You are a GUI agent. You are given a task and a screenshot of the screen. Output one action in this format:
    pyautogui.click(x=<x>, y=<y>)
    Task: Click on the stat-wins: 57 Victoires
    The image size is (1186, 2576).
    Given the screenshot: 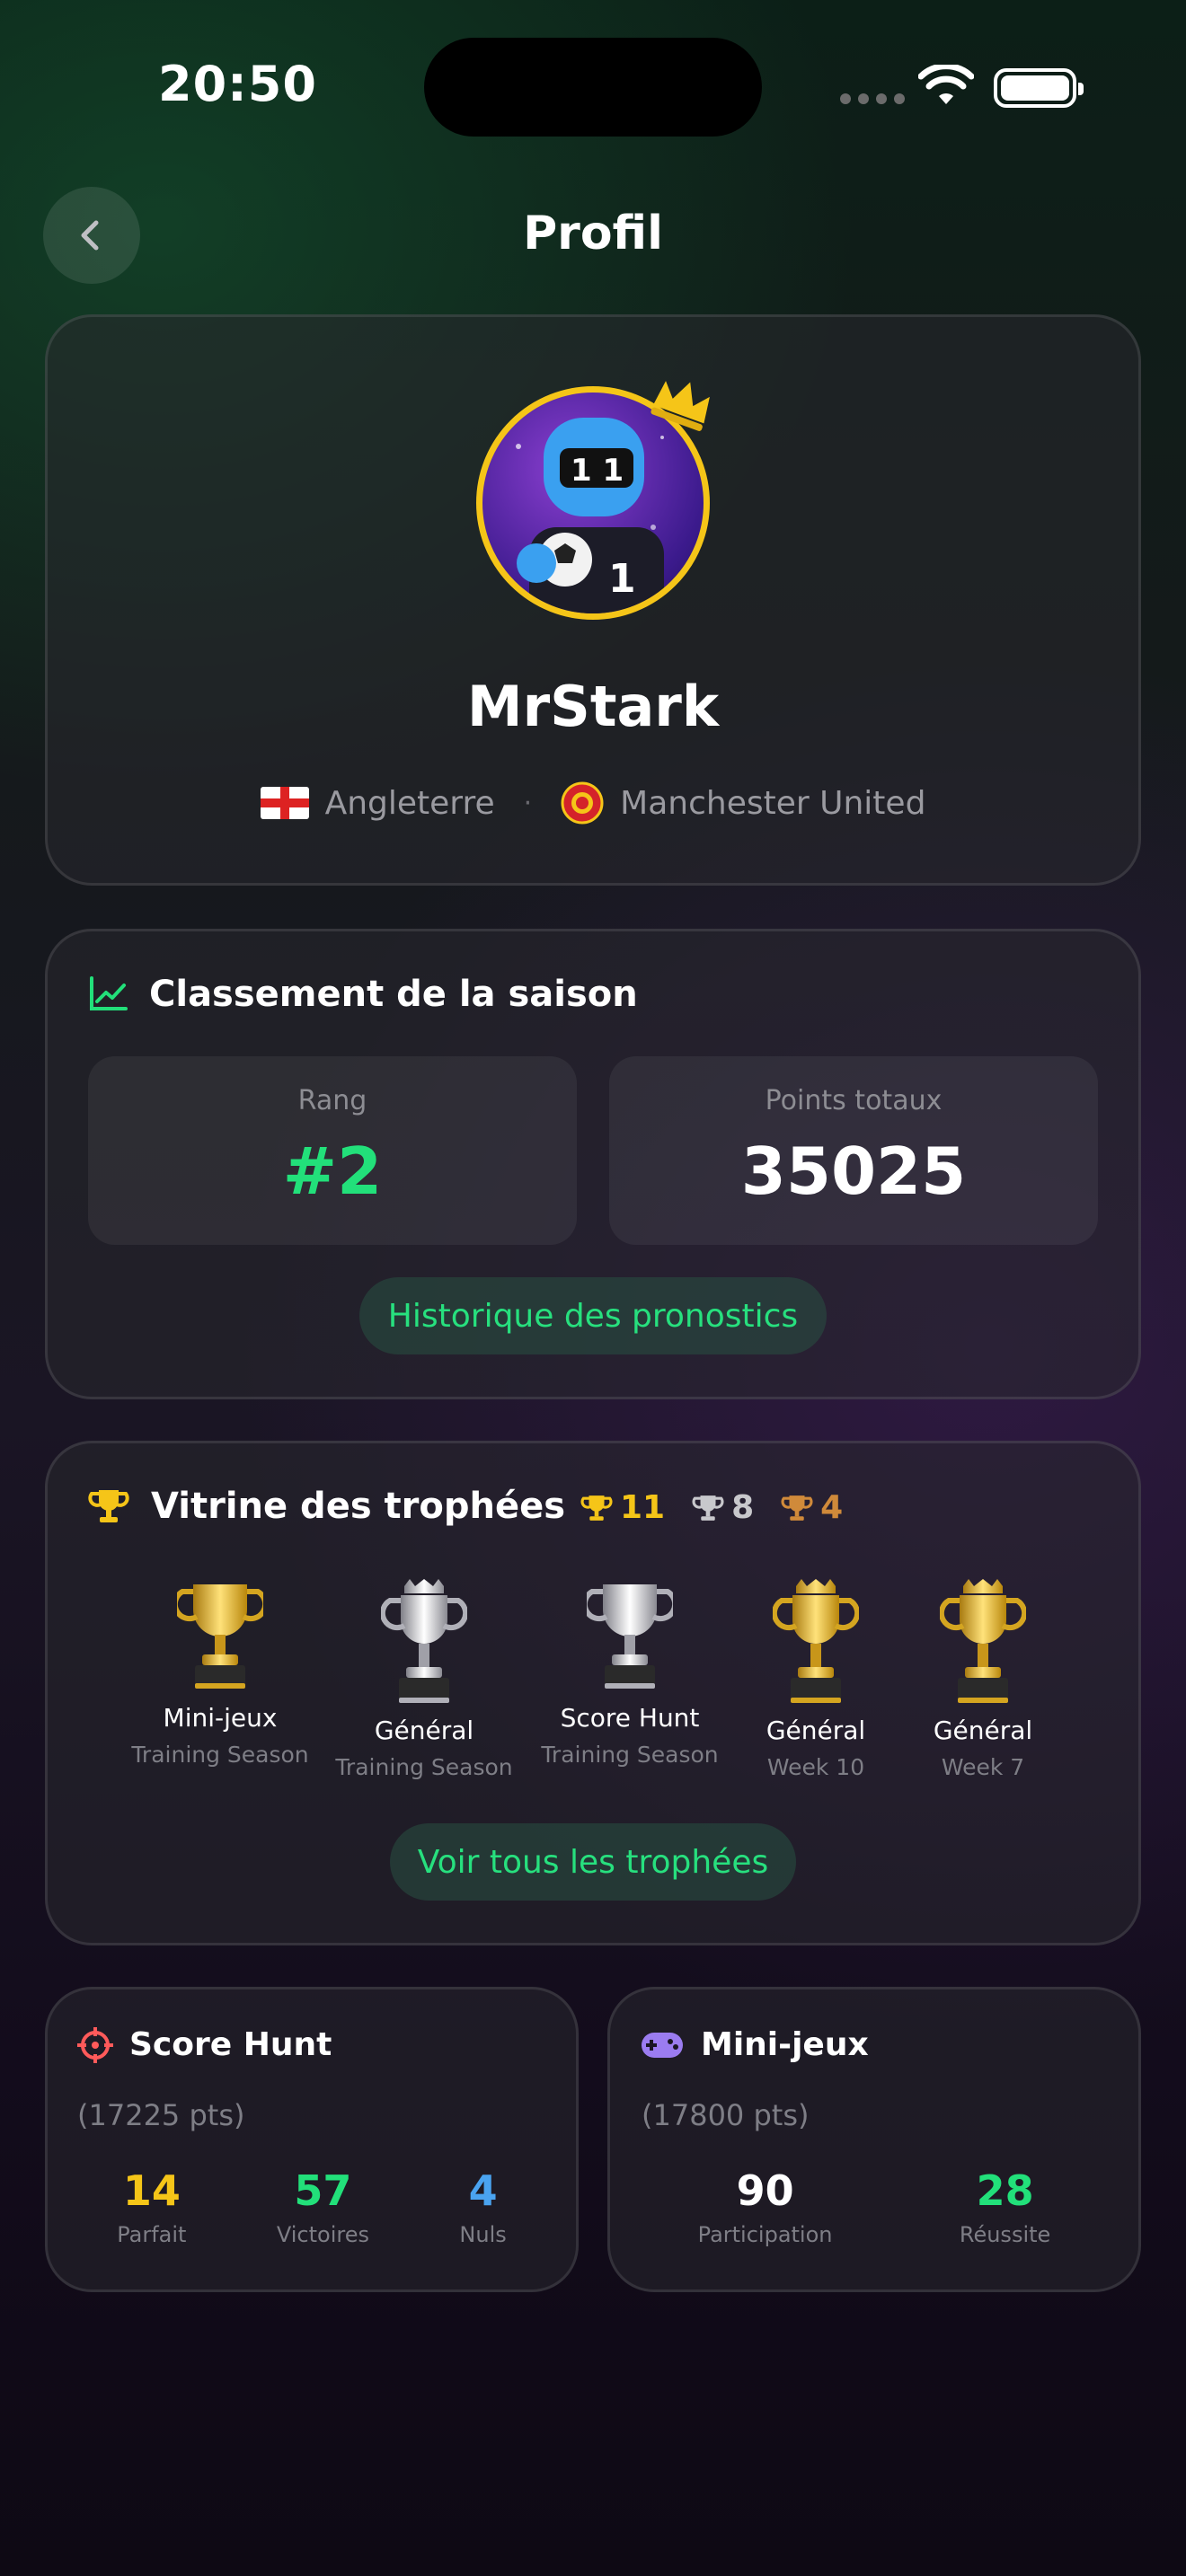 What is the action you would take?
    pyautogui.click(x=323, y=2206)
    